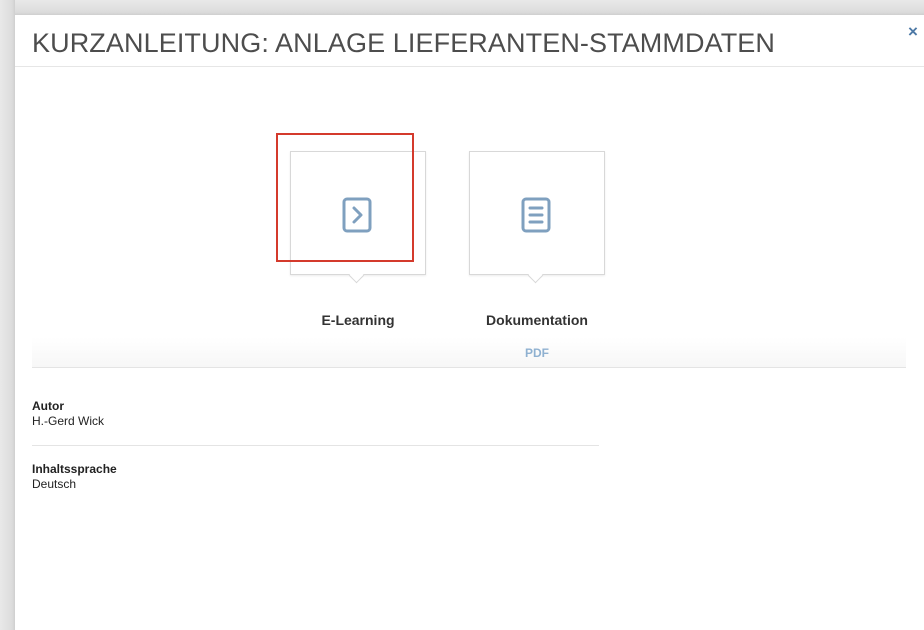  What do you see at coordinates (7, 315) in the screenshot?
I see `backdrop-edge-left` at bounding box center [7, 315].